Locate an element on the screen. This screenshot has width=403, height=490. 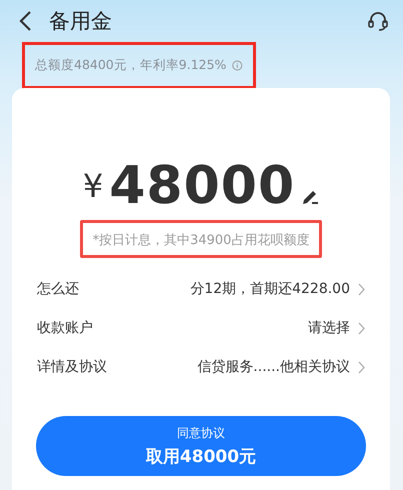
credit-summary: 总额度48400元，年利率9.125% is located at coordinates (130, 65).